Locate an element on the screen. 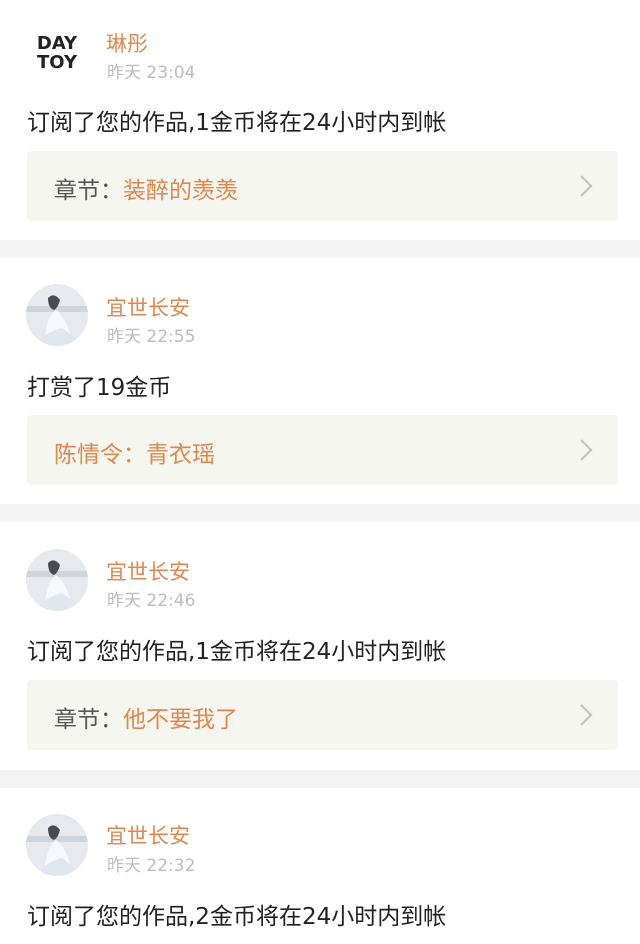  timestamp: 昨天 22:55 is located at coordinates (151, 337).